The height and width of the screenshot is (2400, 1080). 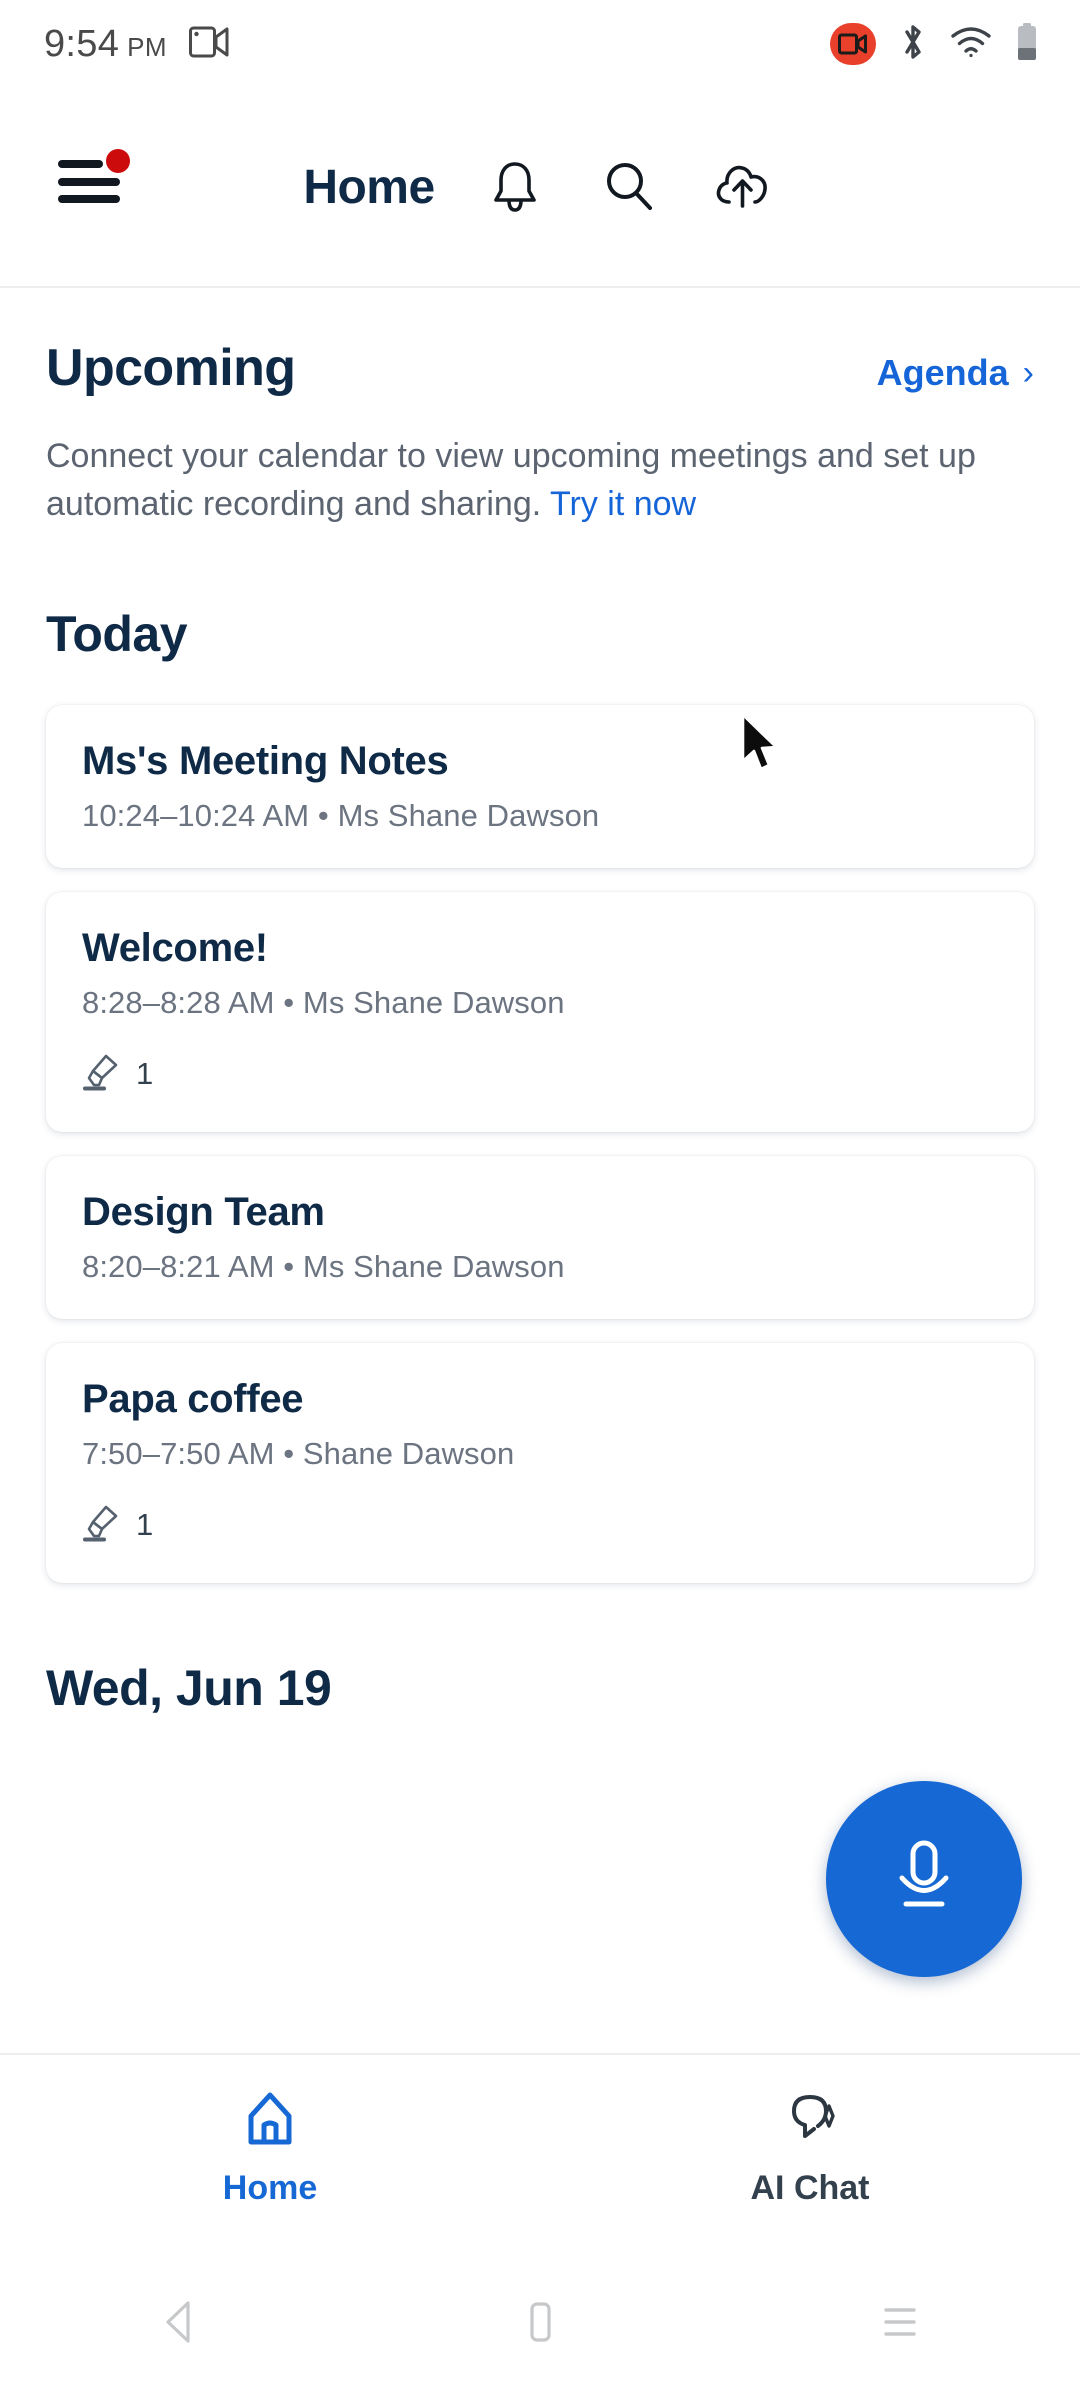 I want to click on nav-item-home: Home, so click(x=270, y=2149).